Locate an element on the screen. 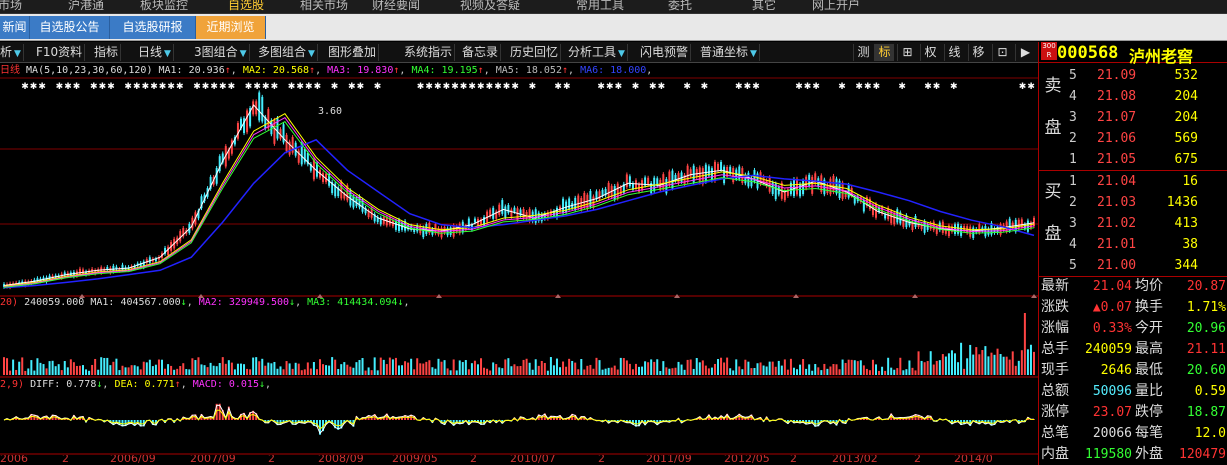 Image resolution: width=1227 pixels, height=465 pixels. stock-header: 300 R 000568 泸州老窖 is located at coordinates (1133, 54).